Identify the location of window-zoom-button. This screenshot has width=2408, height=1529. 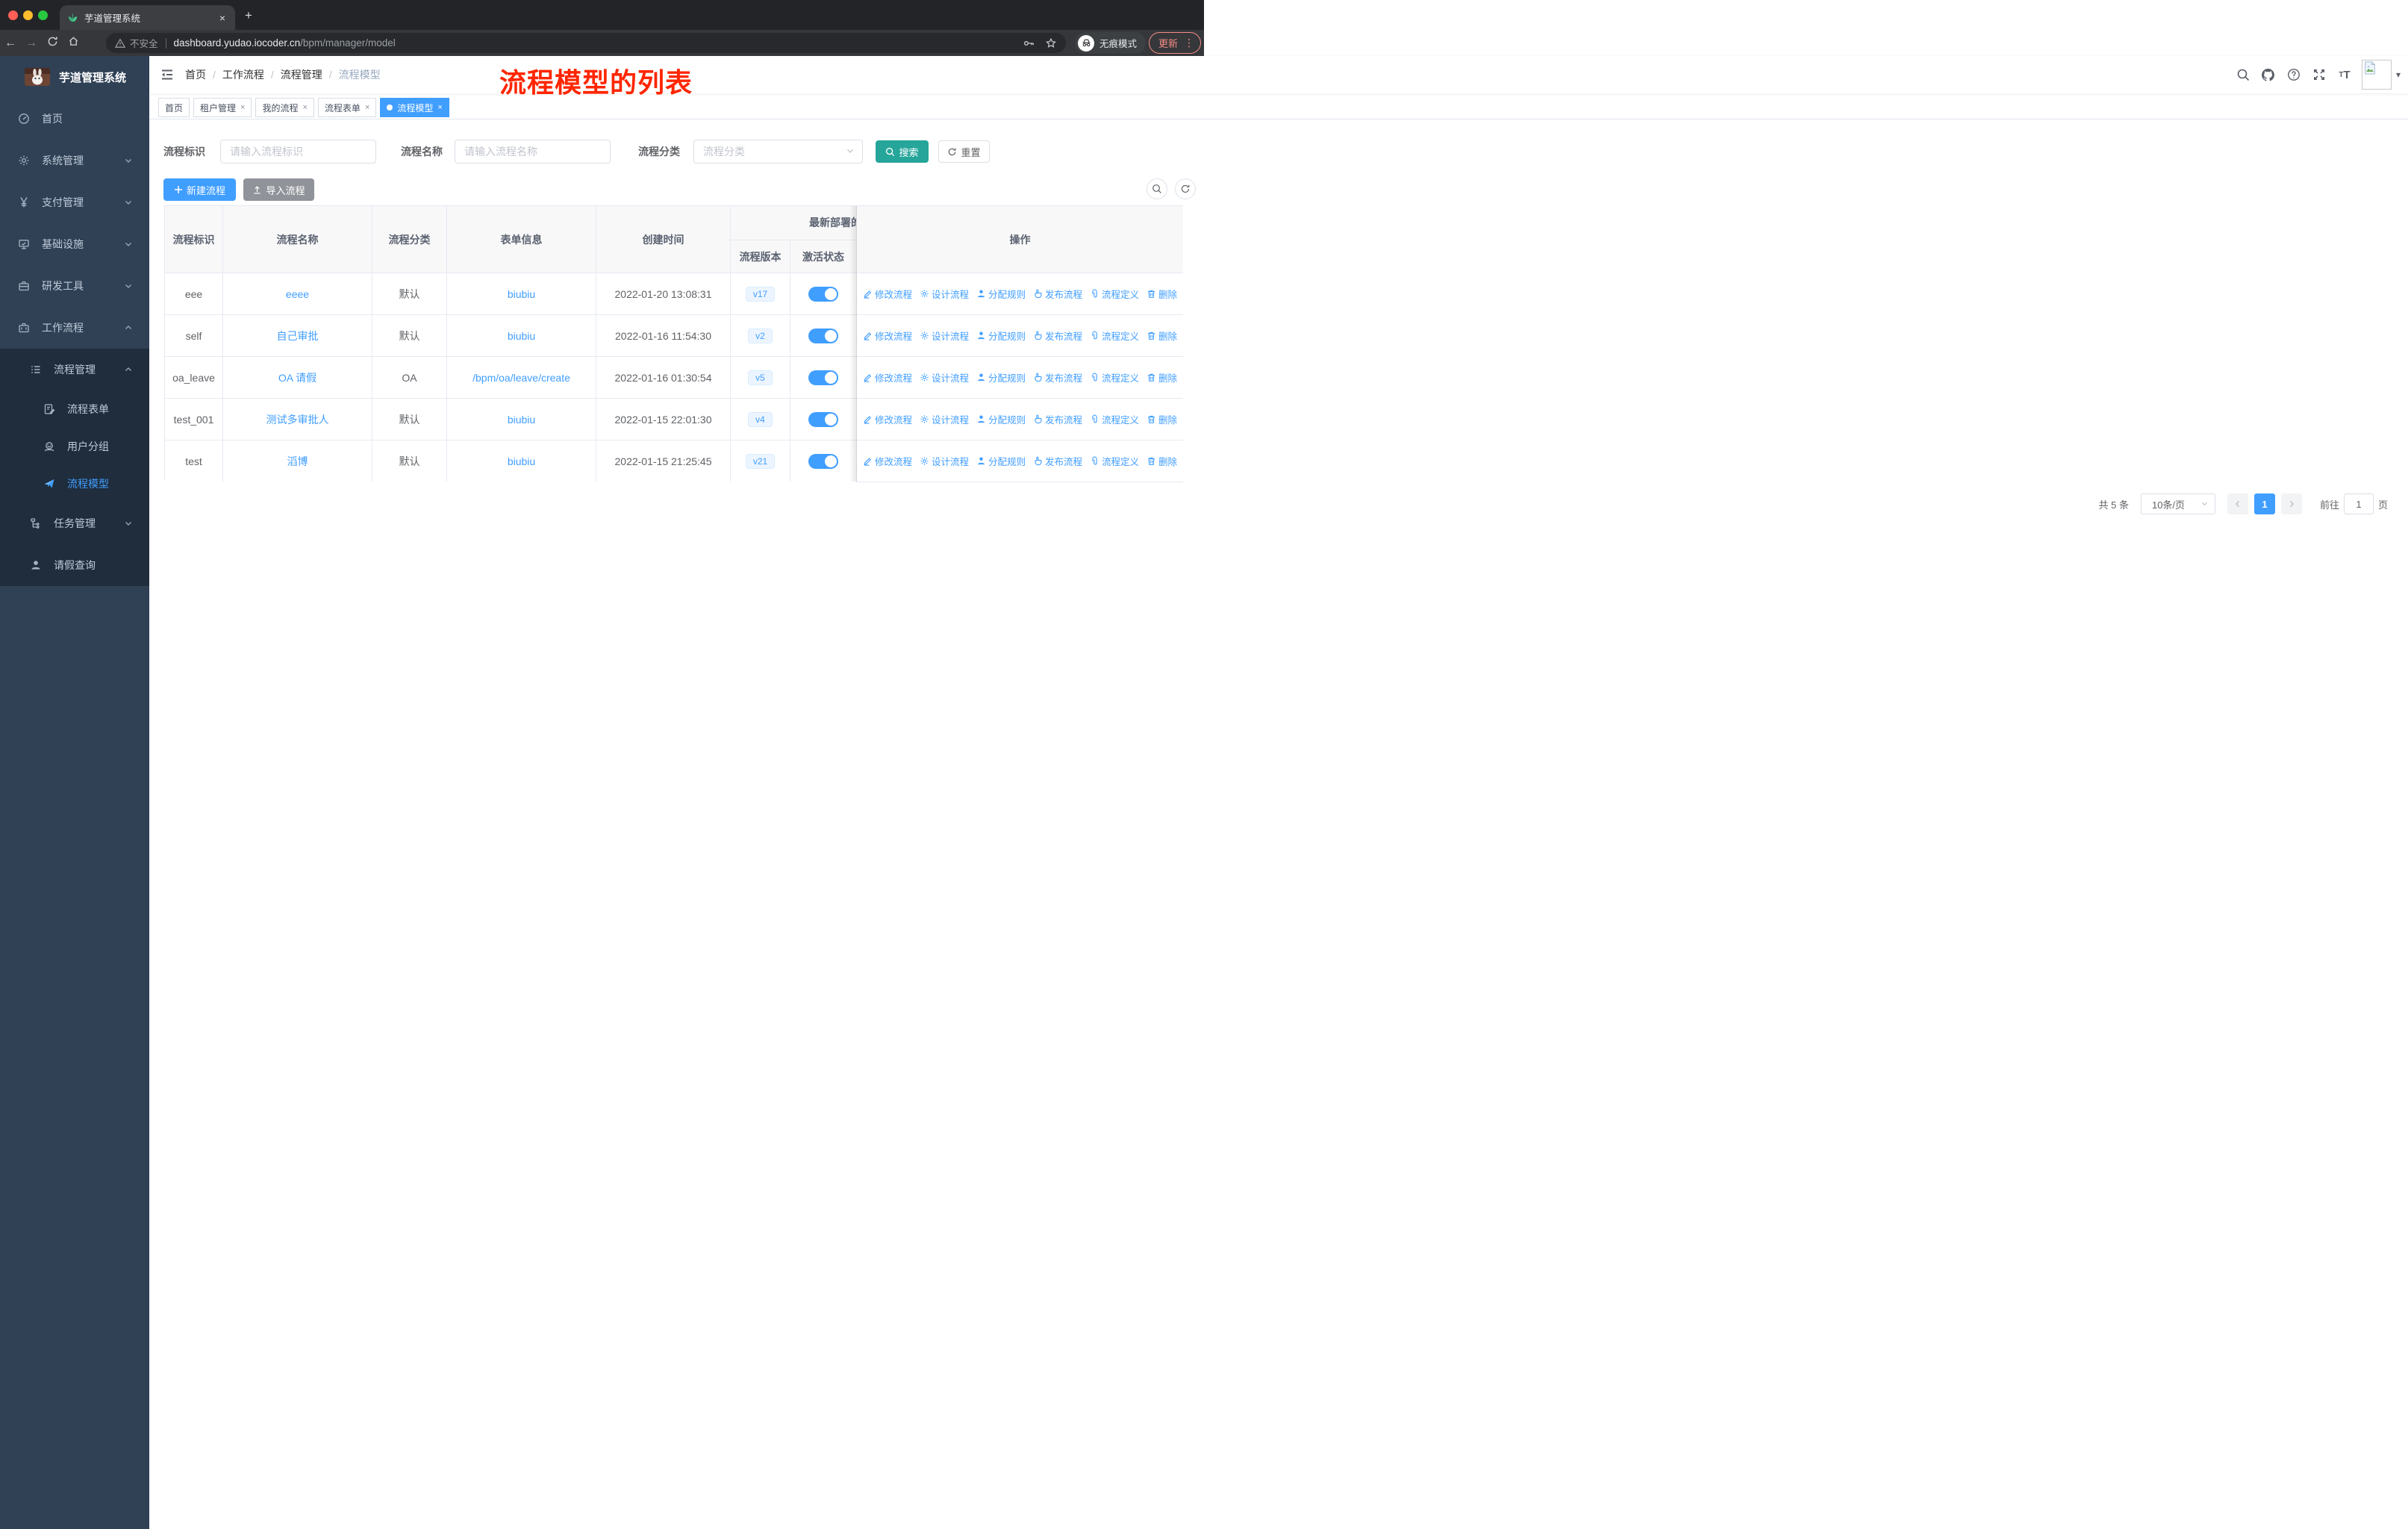
(43, 15).